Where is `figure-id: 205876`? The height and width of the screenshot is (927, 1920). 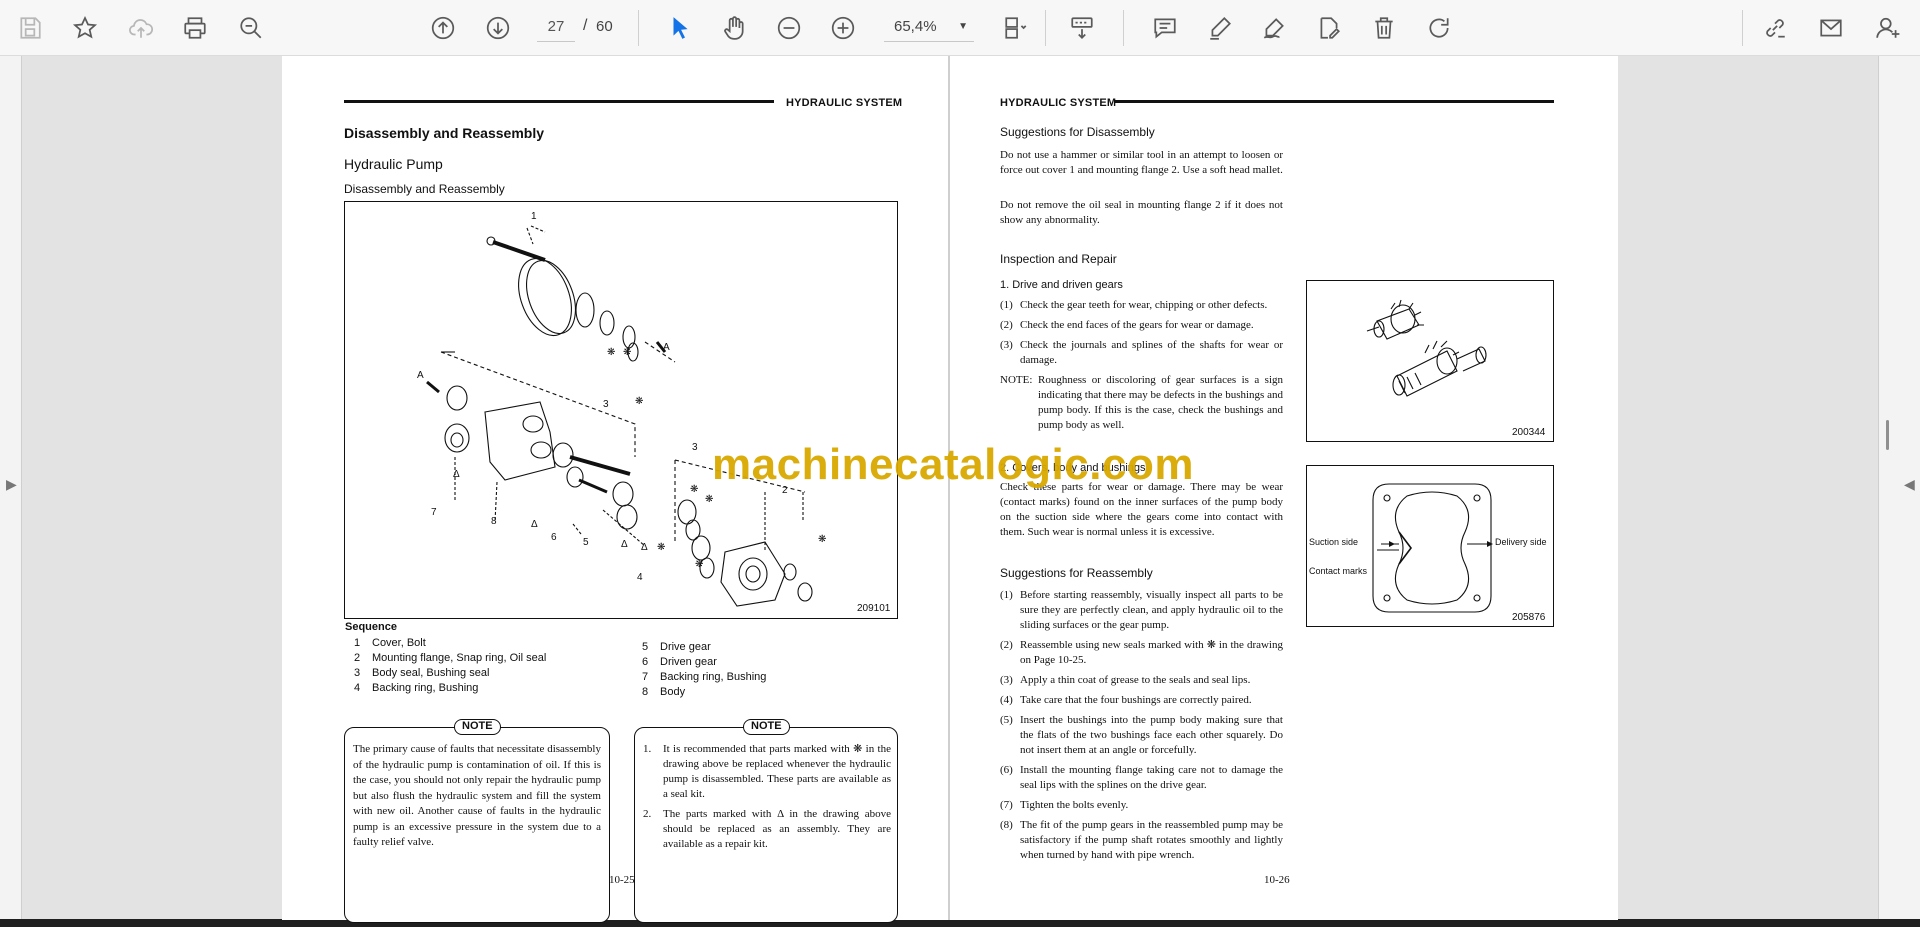 figure-id: 205876 is located at coordinates (1529, 617).